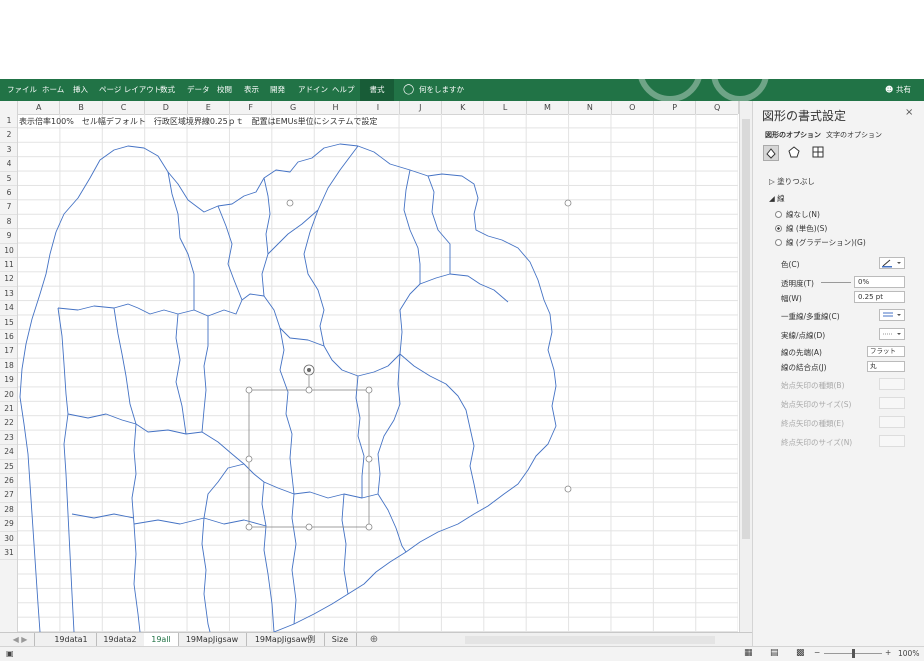  Describe the element at coordinates (748, 653) in the screenshot. I see `normal-view-icon: ▦` at that location.